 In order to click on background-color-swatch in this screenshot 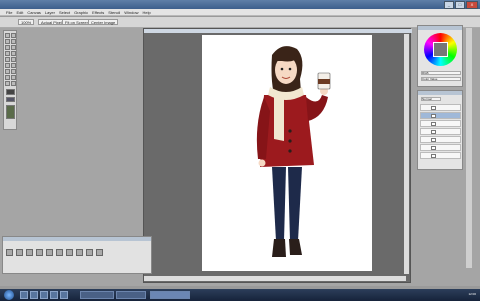, I will do `click(10, 99)`.